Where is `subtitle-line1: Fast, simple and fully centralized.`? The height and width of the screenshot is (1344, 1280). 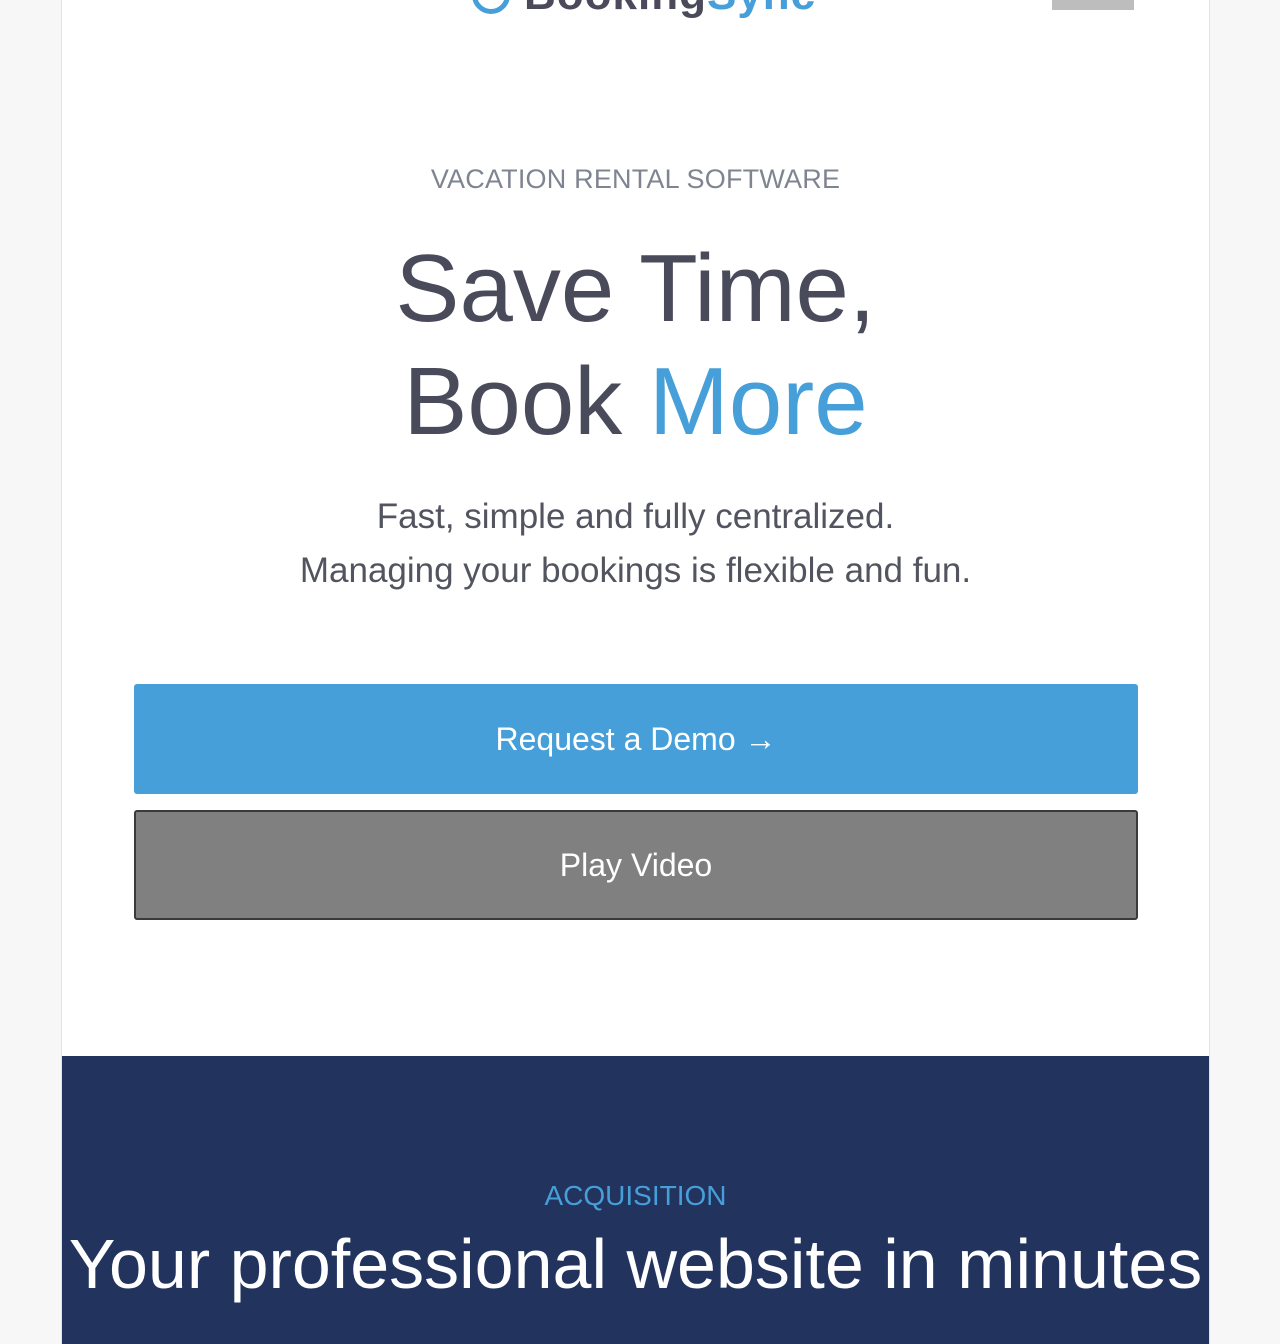 subtitle-line1: Fast, simple and fully centralized. is located at coordinates (635, 516).